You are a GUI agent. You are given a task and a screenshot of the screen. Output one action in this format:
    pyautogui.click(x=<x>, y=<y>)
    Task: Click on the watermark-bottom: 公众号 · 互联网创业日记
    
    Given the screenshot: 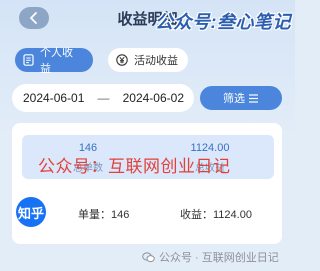 What is the action you would take?
    pyautogui.click(x=210, y=257)
    